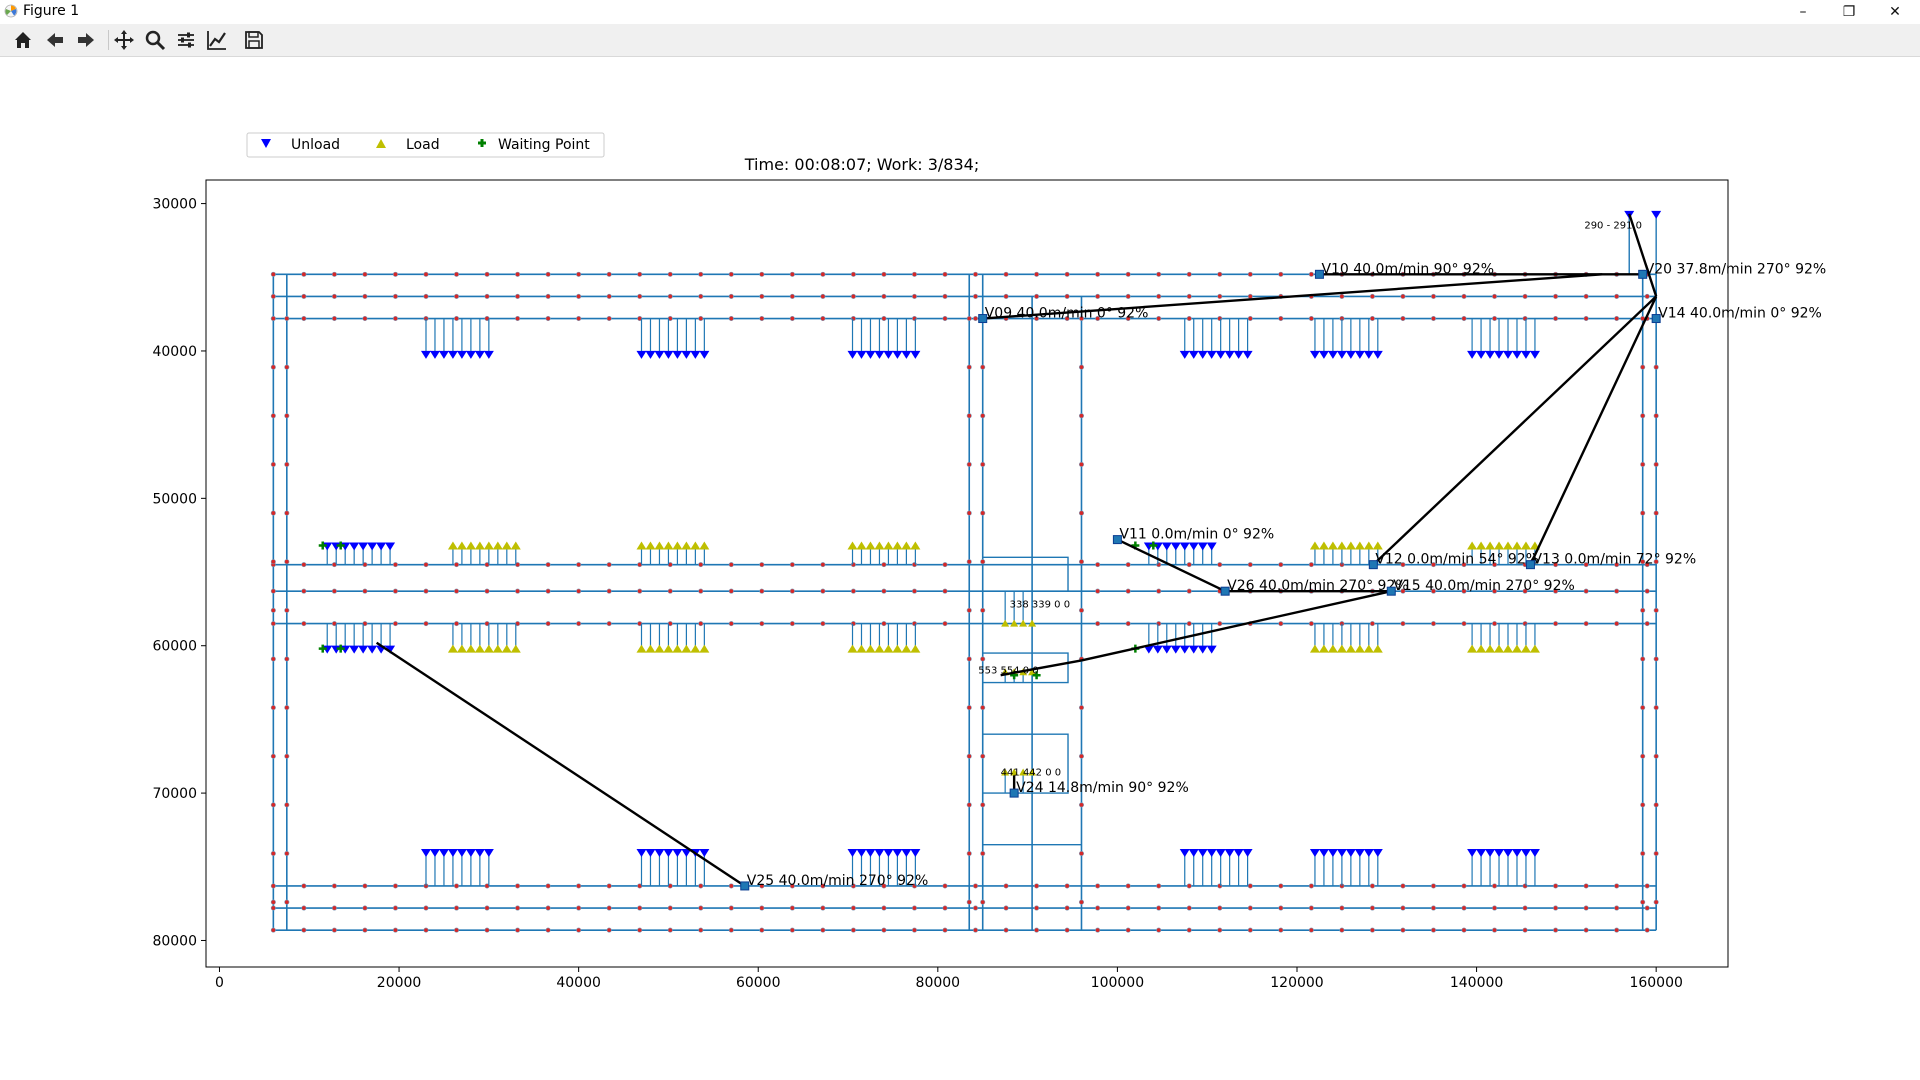 The image size is (1920, 1080). Describe the element at coordinates (1196, 535) in the screenshot. I see `vehicle-label: V11 0.0m/min 0° 92%` at that location.